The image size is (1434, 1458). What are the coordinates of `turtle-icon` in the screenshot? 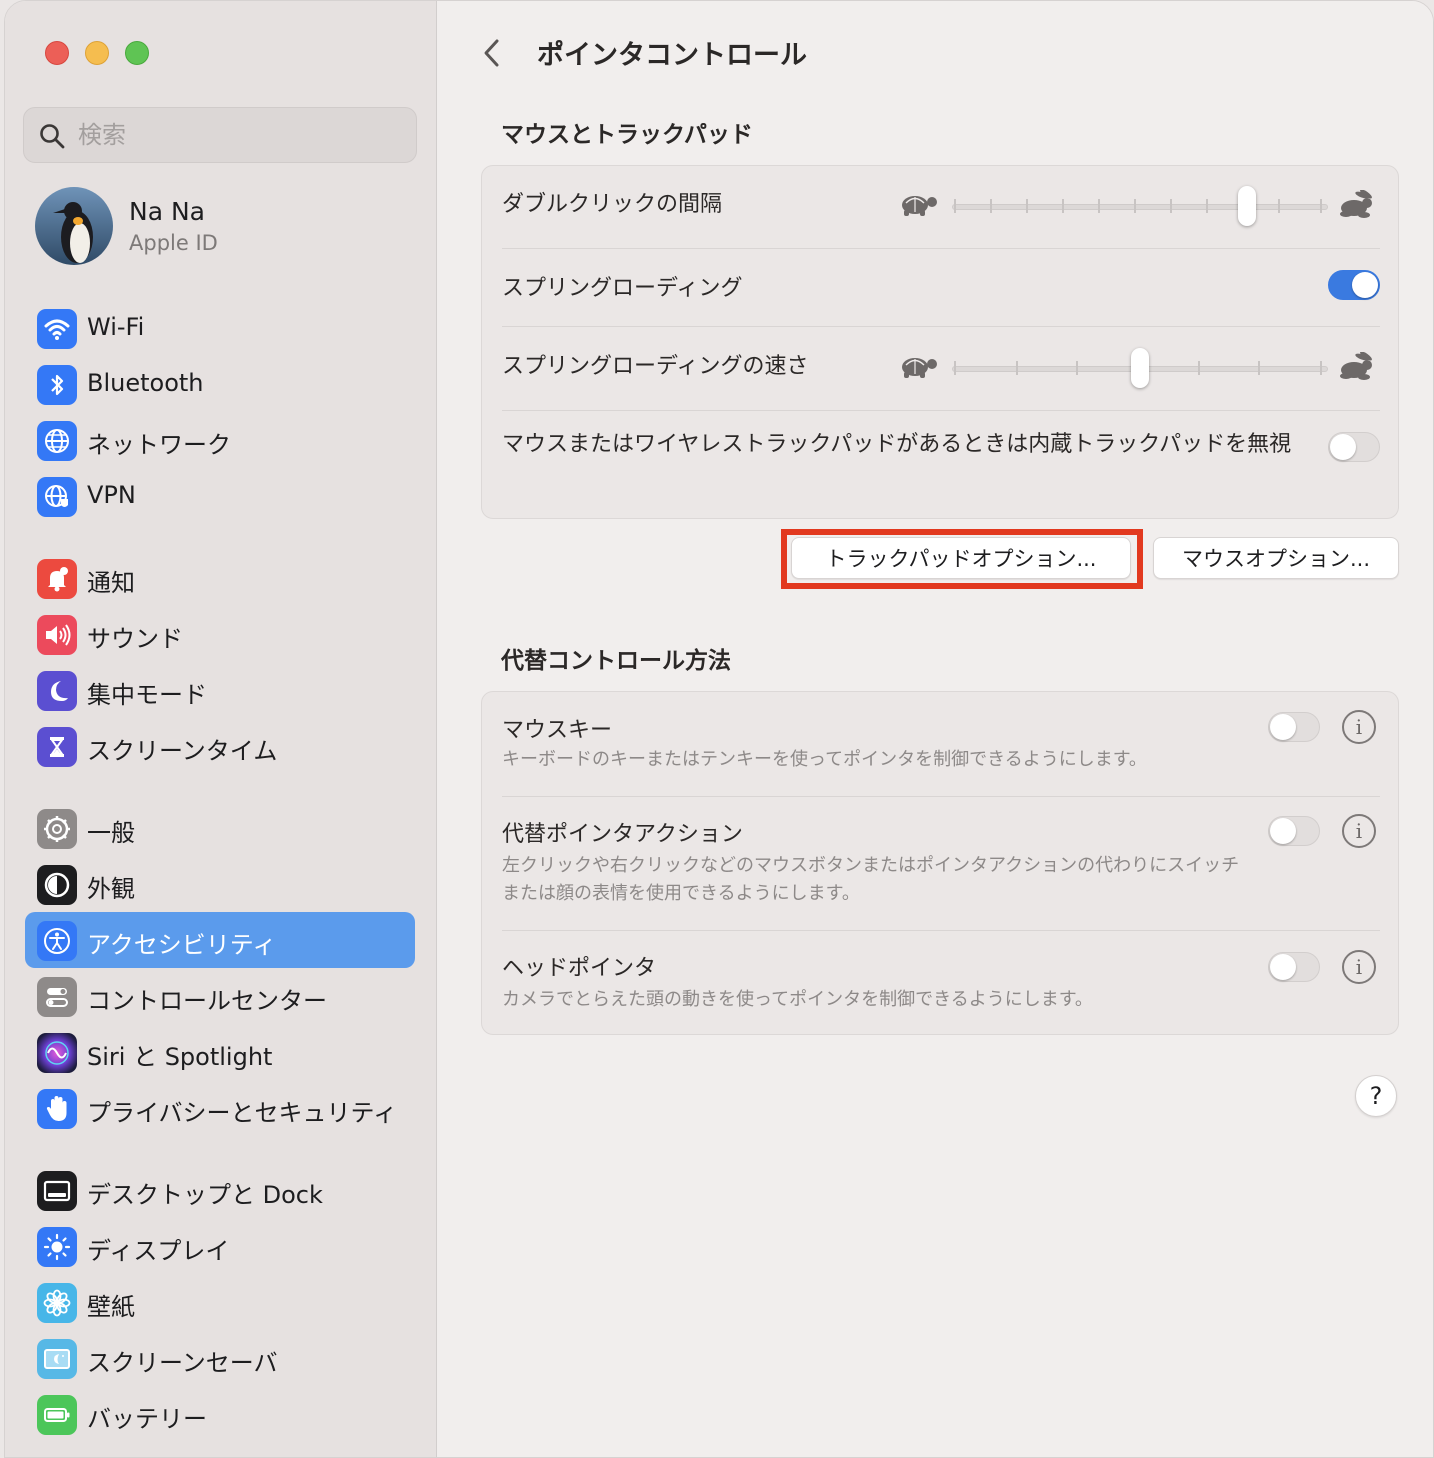 It's located at (919, 206).